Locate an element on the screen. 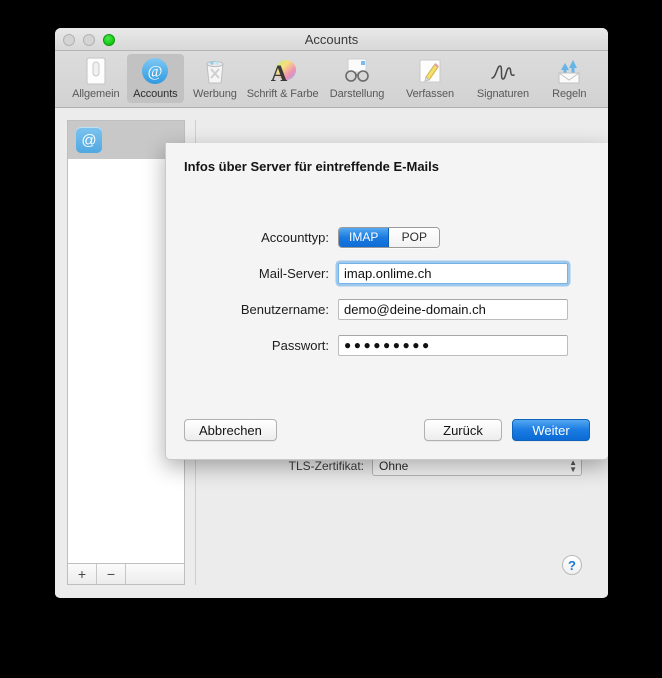 The width and height of the screenshot is (662, 678). pencil-note-icon is located at coordinates (430, 71).